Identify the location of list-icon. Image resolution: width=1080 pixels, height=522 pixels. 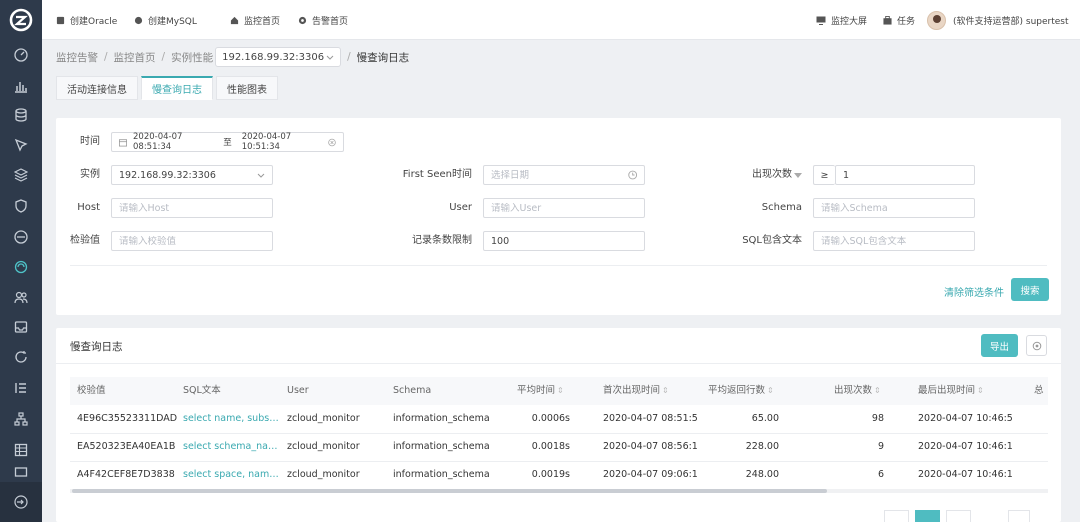
(21, 388).